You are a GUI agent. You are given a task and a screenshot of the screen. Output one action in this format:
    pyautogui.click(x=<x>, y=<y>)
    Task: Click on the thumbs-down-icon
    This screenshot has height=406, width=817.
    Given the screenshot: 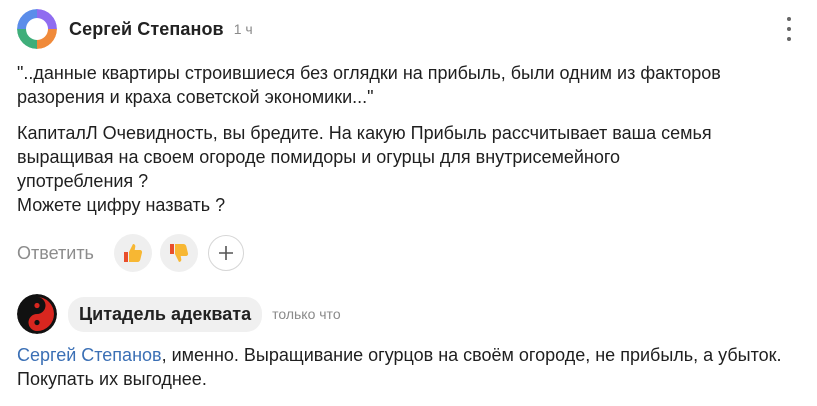 What is the action you would take?
    pyautogui.click(x=179, y=253)
    